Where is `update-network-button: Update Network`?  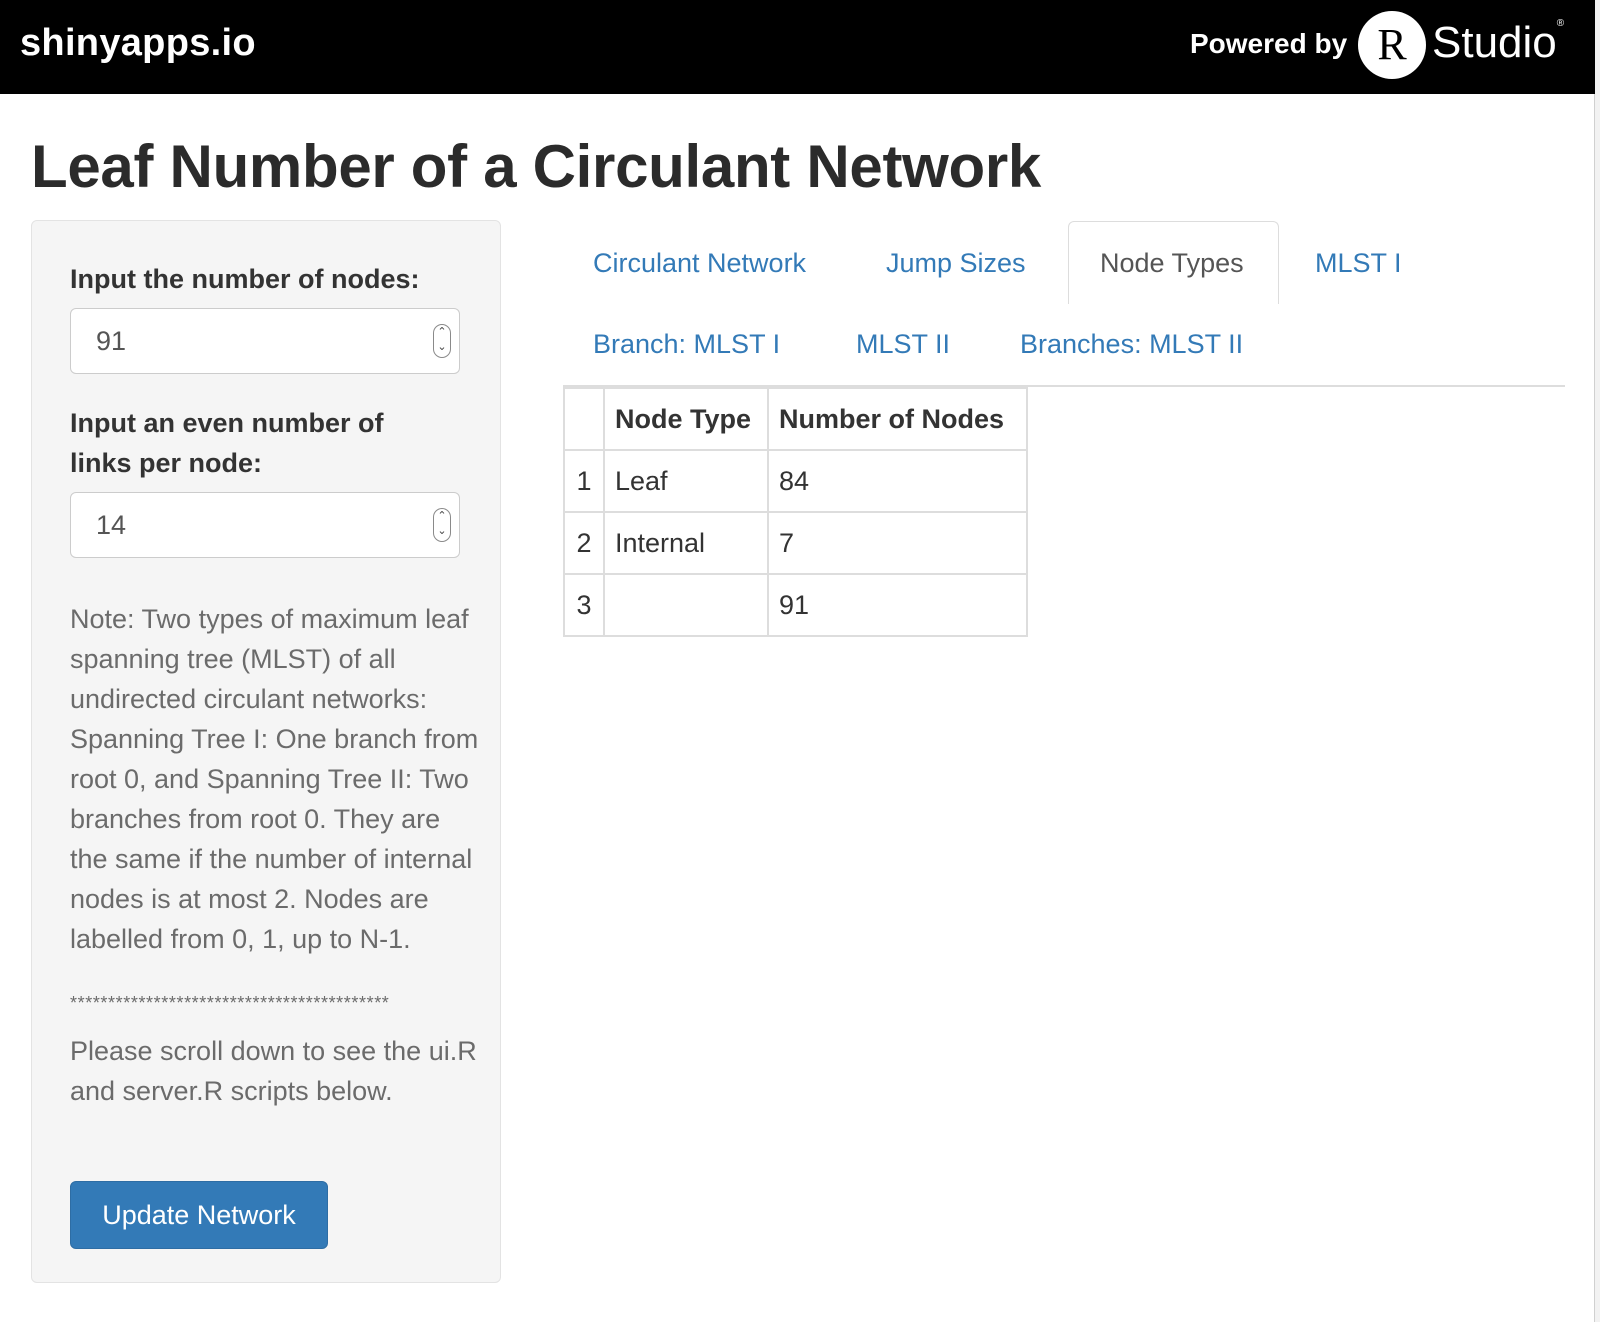
update-network-button: Update Network is located at coordinates (199, 1215).